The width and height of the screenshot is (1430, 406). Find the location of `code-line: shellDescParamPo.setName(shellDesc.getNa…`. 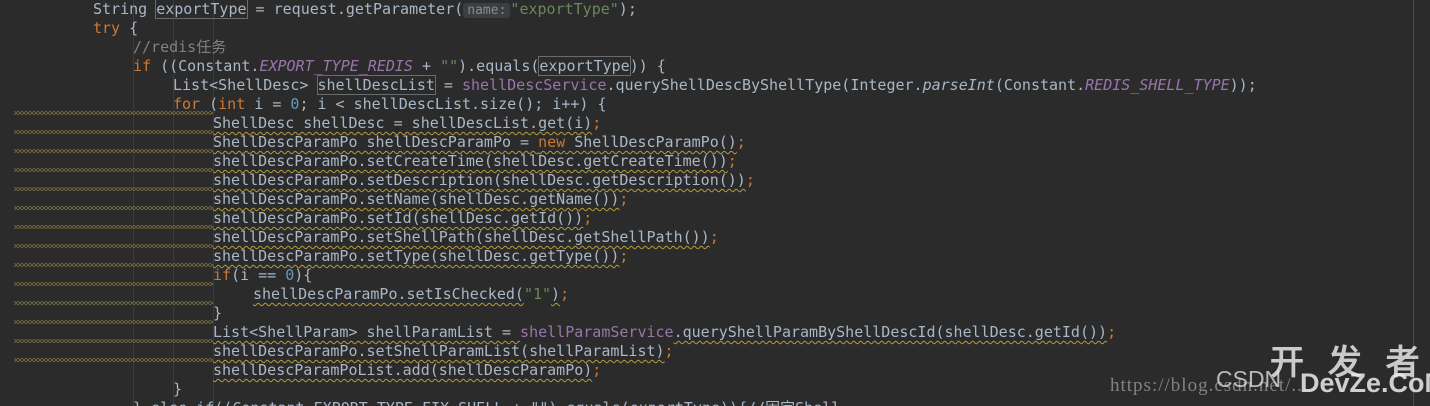

code-line: shellDescParamPo.setName(shellDesc.getNa… is located at coordinates (420, 199).